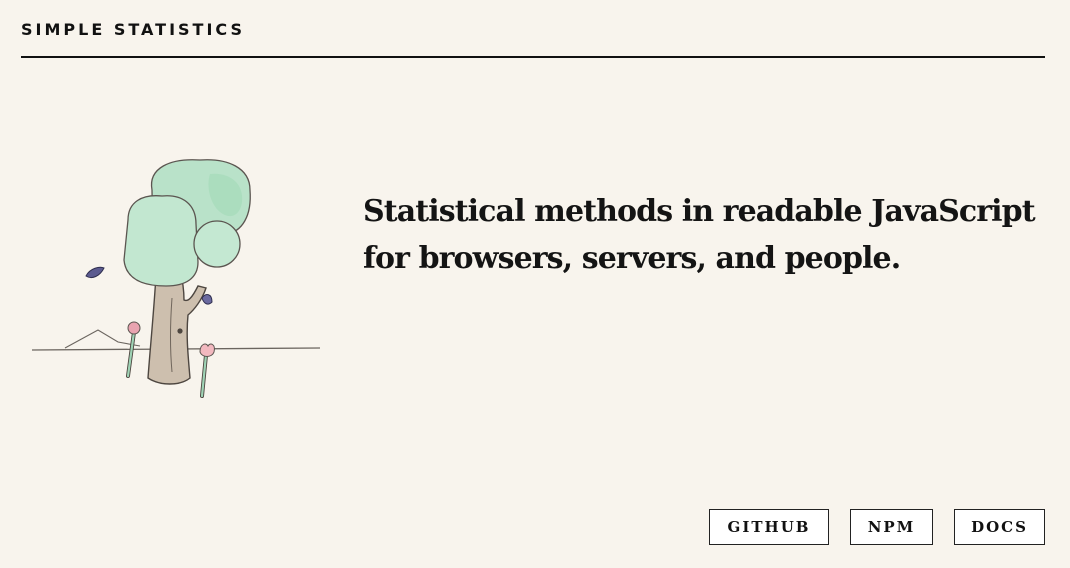  Describe the element at coordinates (769, 527) in the screenshot. I see `github-link-button: GITHUB` at that location.